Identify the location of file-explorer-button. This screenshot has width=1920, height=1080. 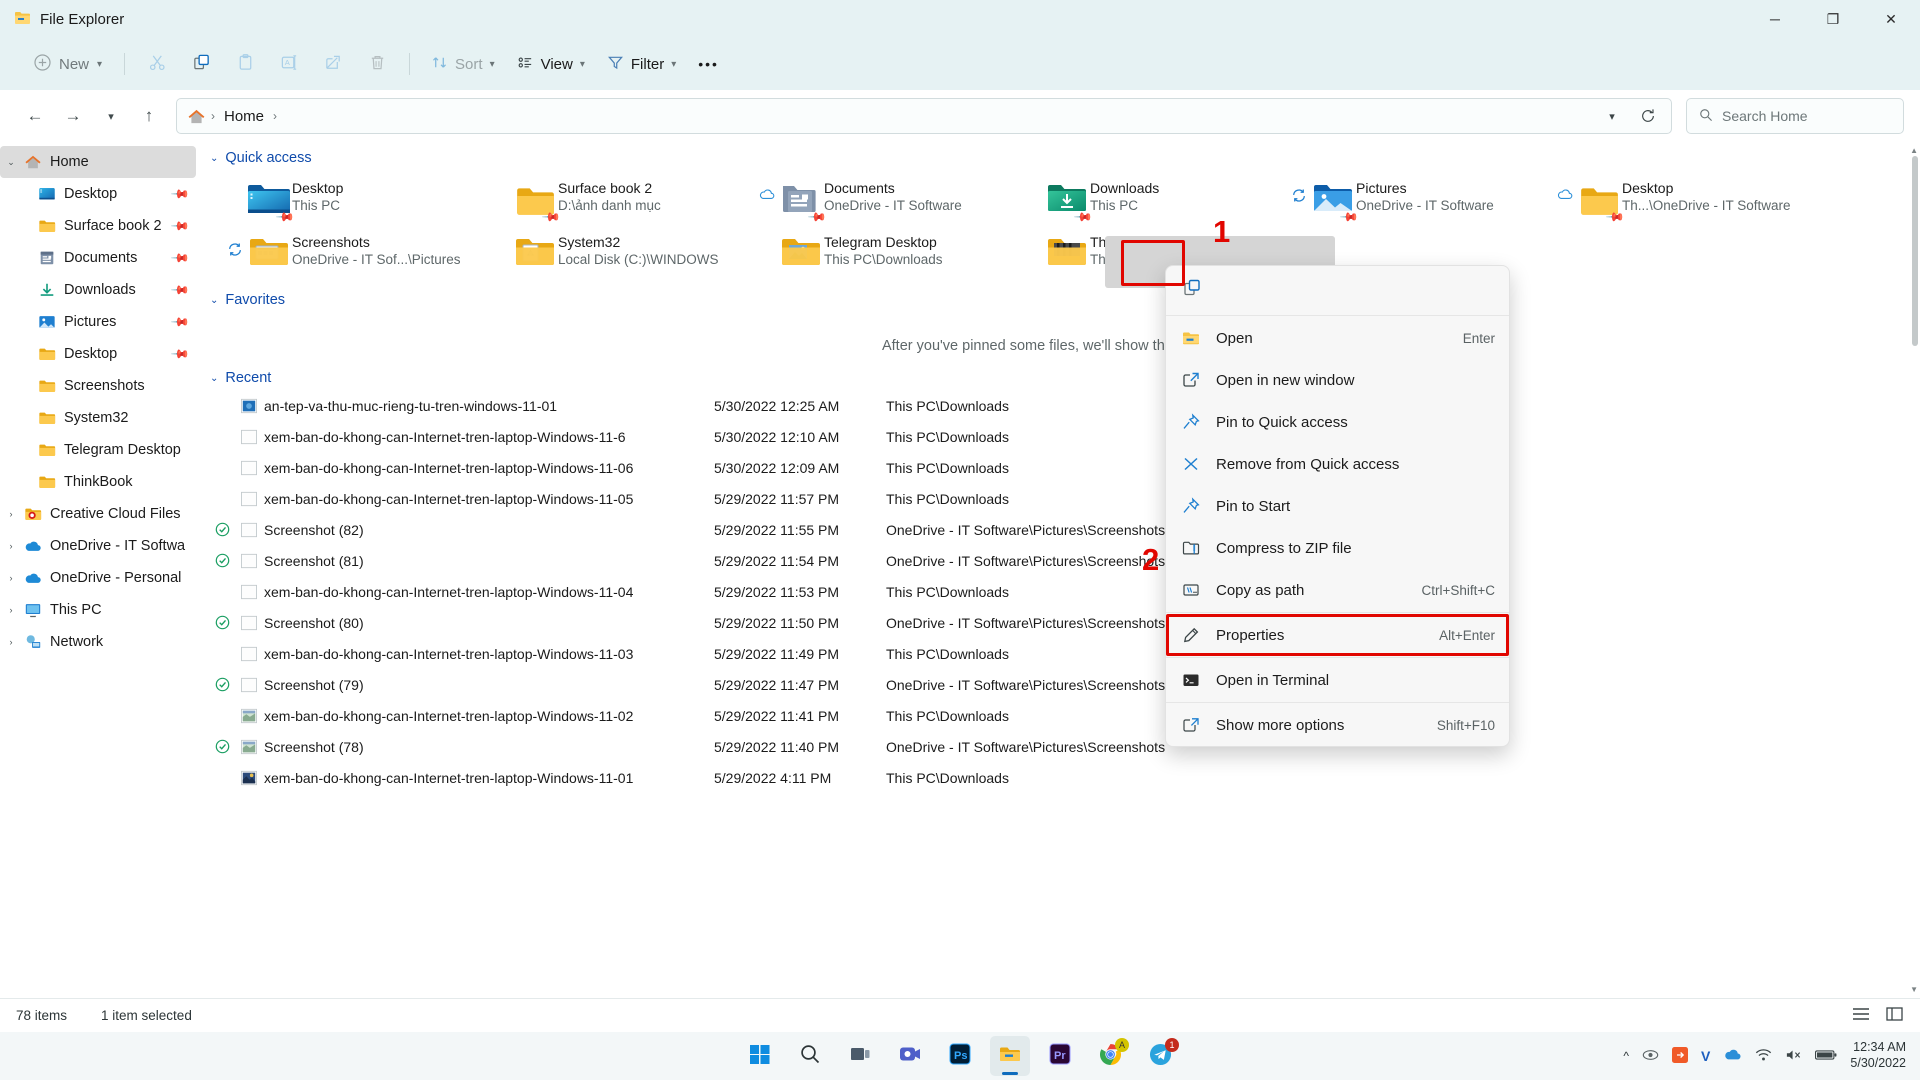
(1010, 1056).